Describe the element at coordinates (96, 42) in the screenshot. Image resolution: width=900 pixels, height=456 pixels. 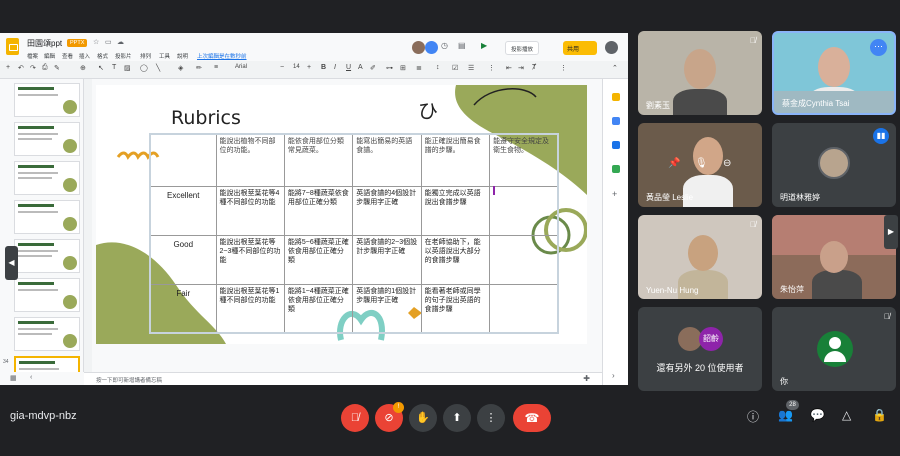
I see `star-icon: ☆` at that location.